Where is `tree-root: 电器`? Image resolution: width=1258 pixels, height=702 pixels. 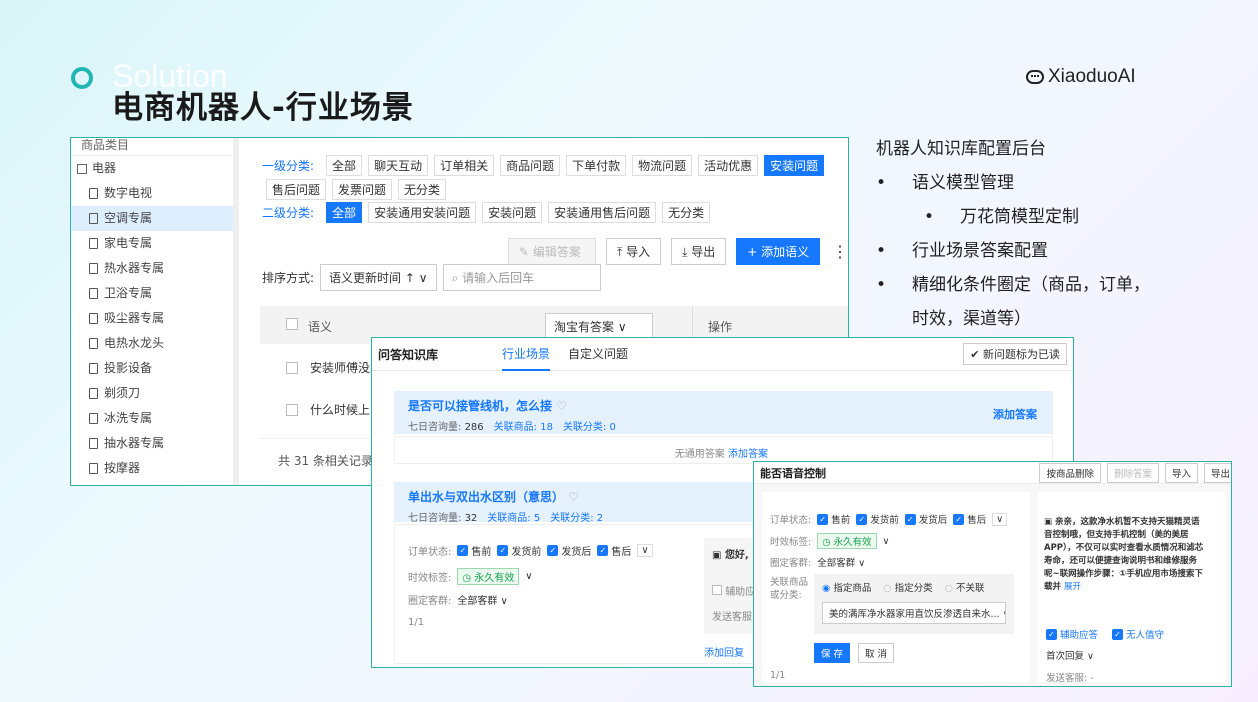
tree-root: 电器 is located at coordinates (154, 168).